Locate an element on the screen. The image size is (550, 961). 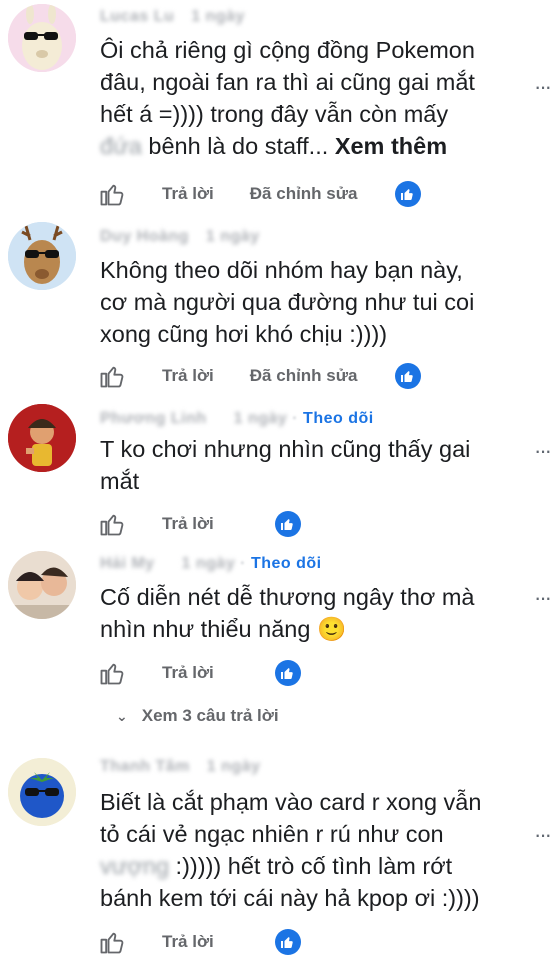
comment-line: xong cũng hơi khó chịu :)))) is located at coordinates (244, 334).